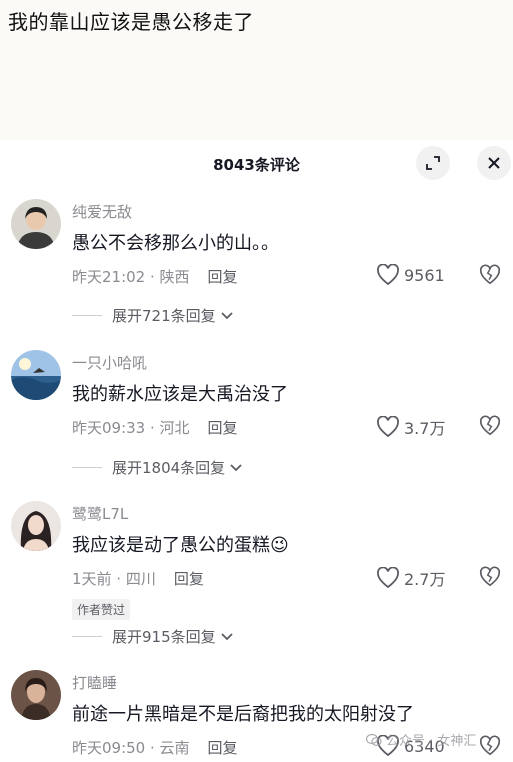 This screenshot has width=513, height=762. What do you see at coordinates (164, 637) in the screenshot?
I see `expand-replies-label: 展开915条回复` at bounding box center [164, 637].